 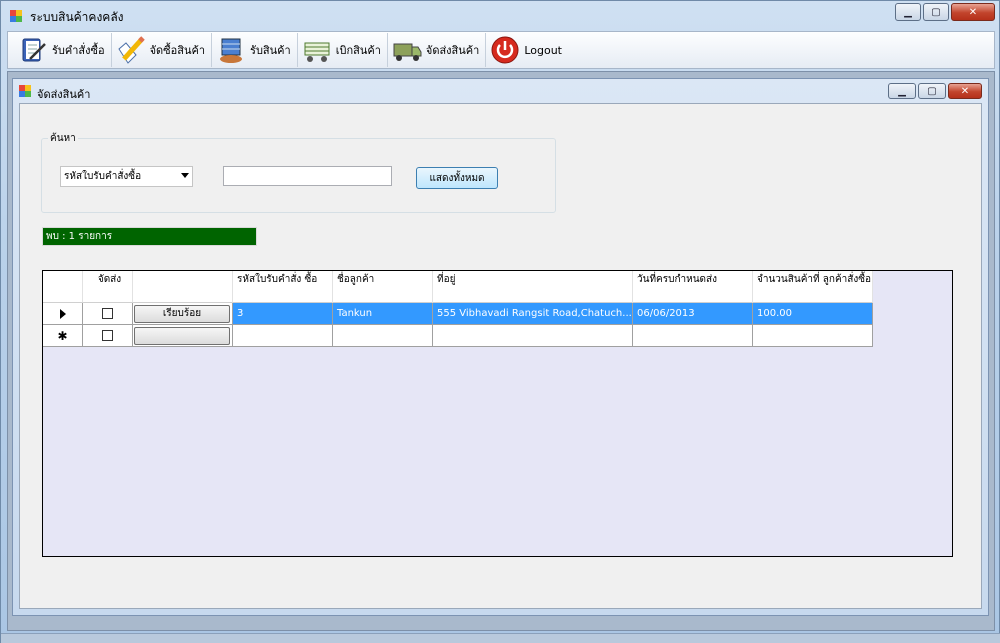 I want to click on toolbar-label: เบิกสินค้า, so click(x=358, y=50).